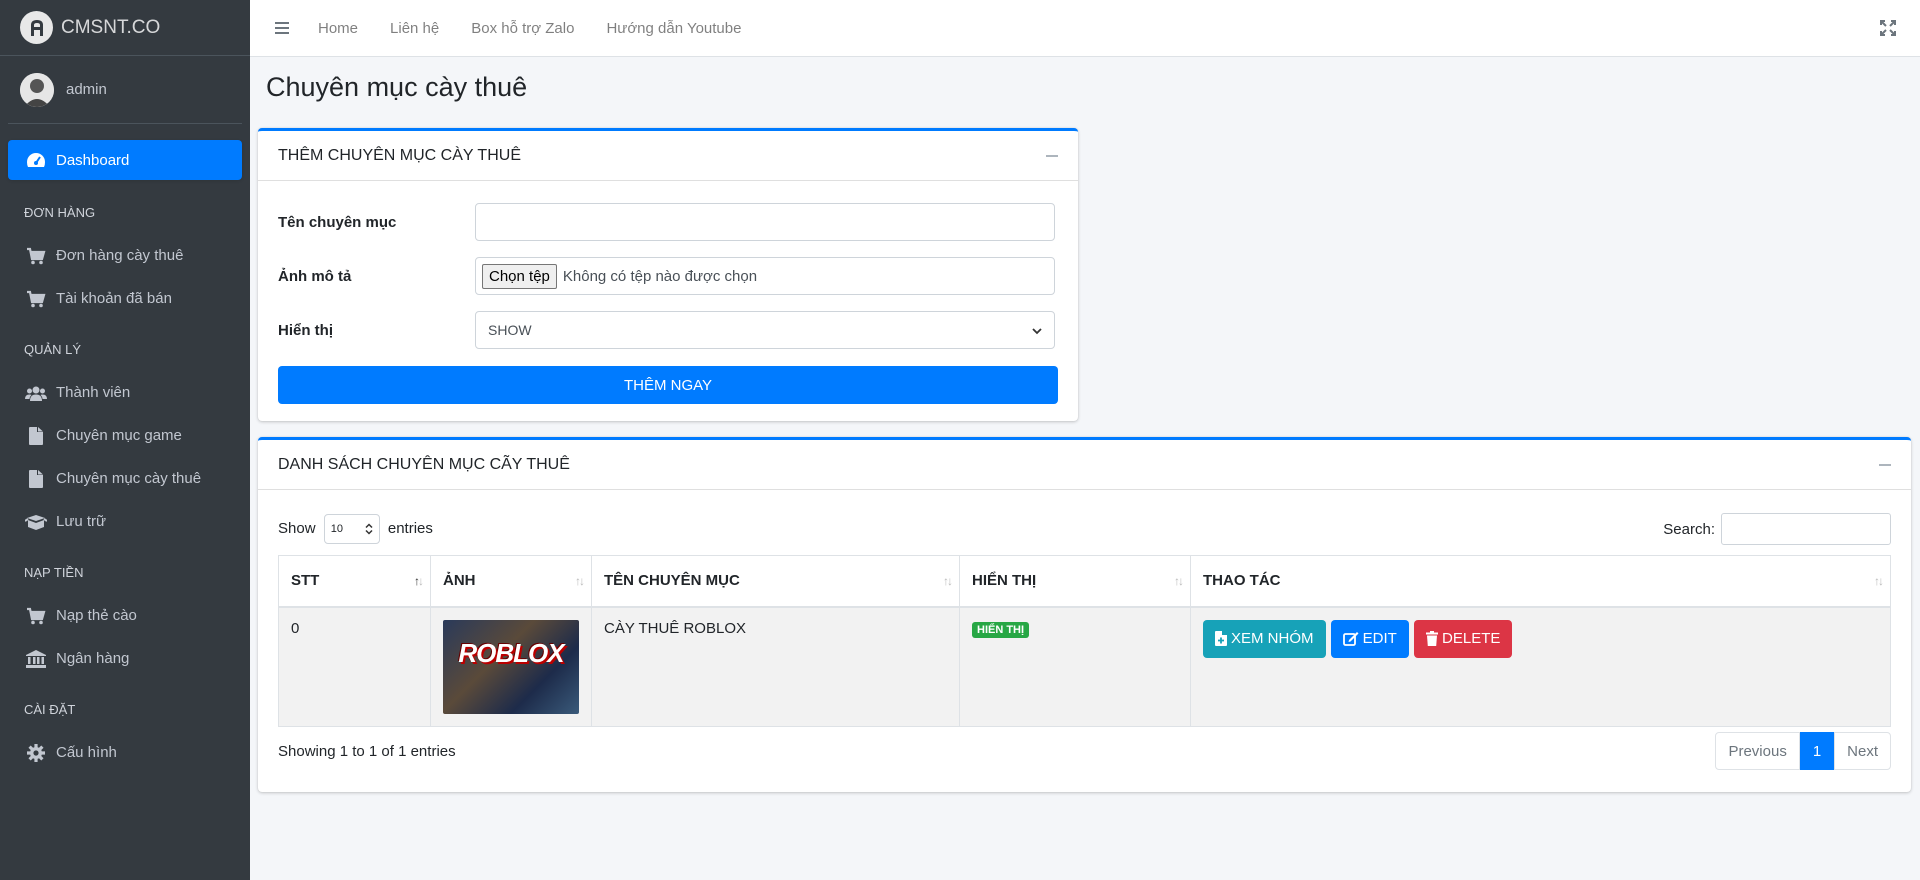 This screenshot has height=880, width=1920. I want to click on column-header-actions: THAO TÁC ↑↓, so click(1540, 581).